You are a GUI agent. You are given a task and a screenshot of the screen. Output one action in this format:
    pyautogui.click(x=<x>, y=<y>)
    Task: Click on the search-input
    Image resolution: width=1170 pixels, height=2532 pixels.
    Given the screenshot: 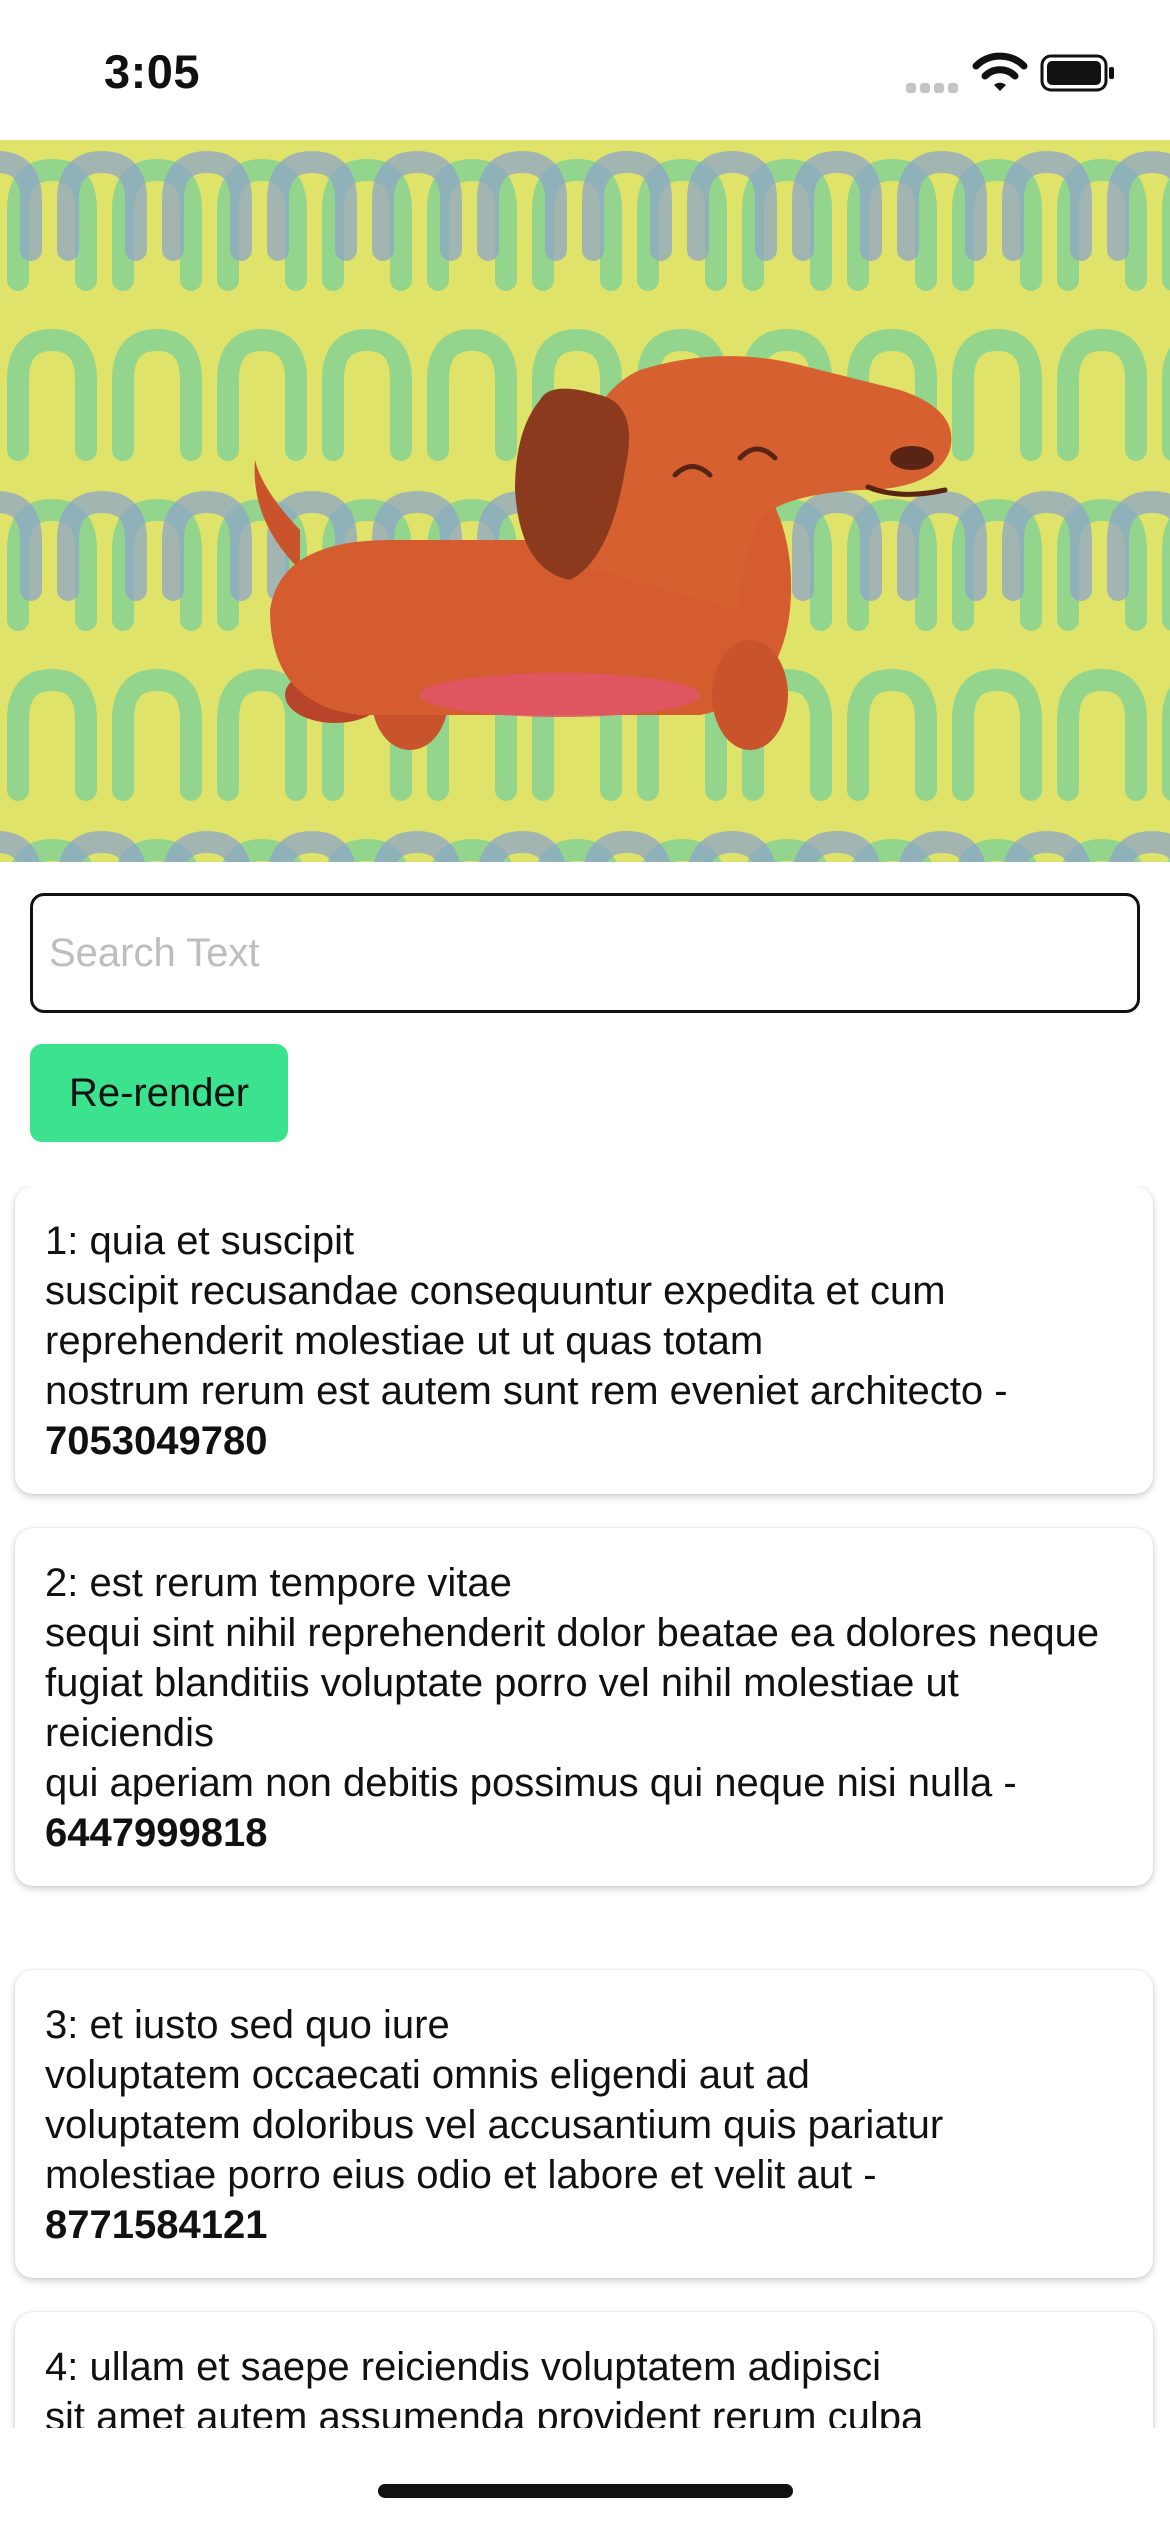 What is the action you would take?
    pyautogui.click(x=585, y=953)
    